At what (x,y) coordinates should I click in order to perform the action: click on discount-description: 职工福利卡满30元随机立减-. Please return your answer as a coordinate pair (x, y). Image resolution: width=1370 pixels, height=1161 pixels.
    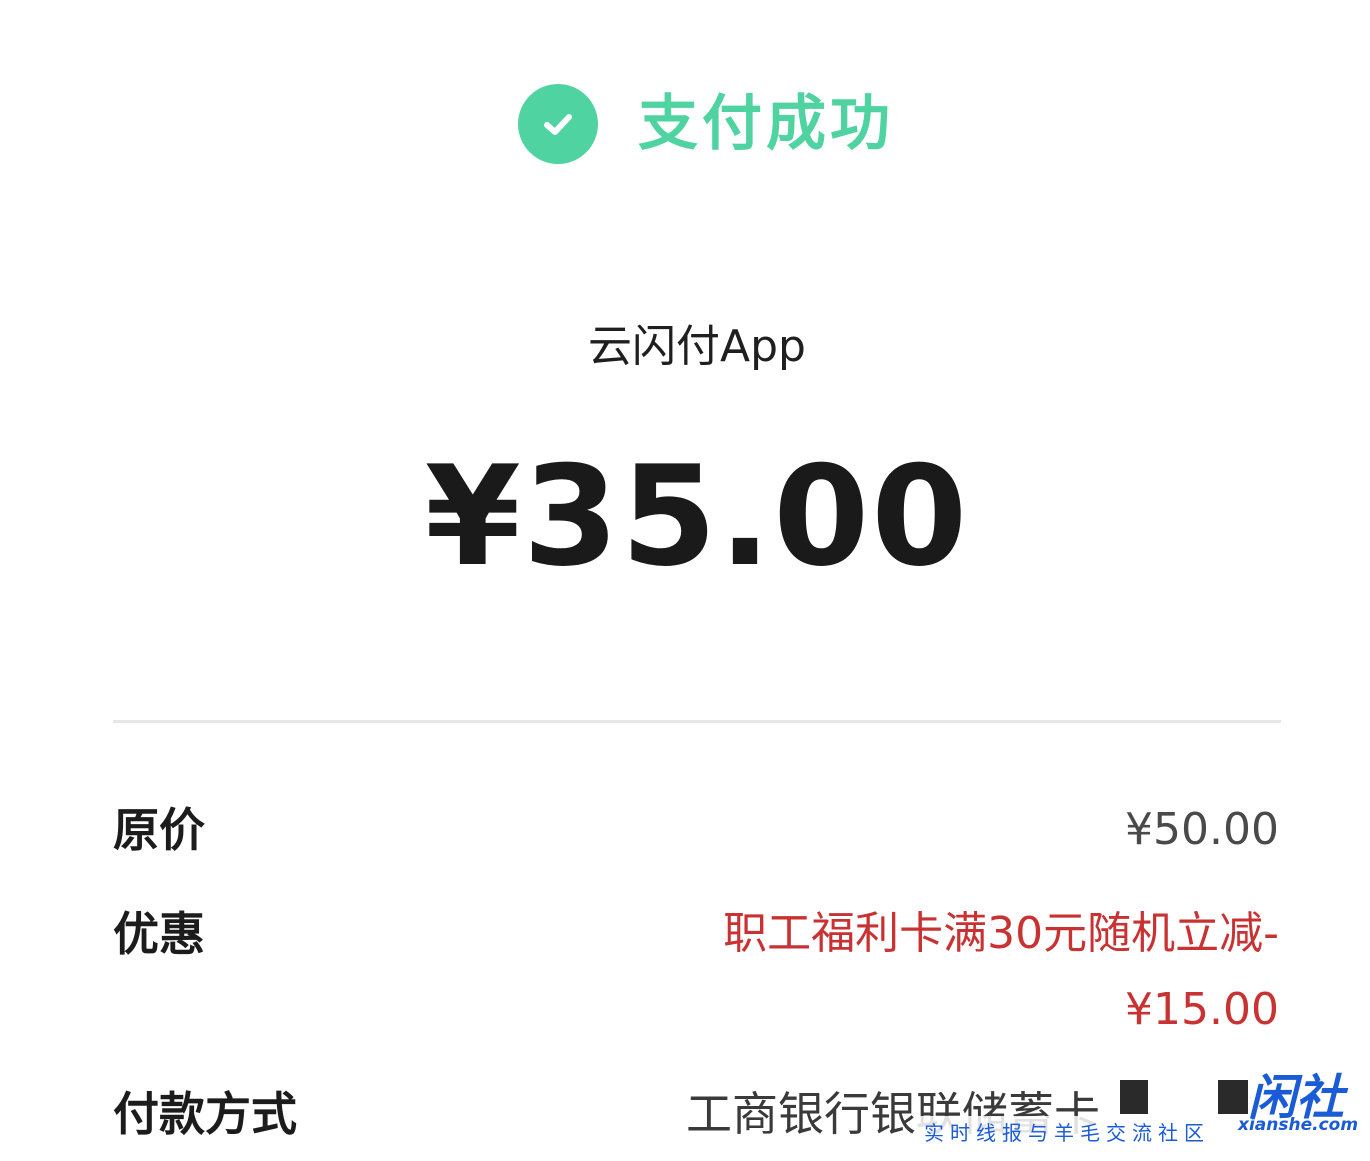
    Looking at the image, I should click on (1001, 933).